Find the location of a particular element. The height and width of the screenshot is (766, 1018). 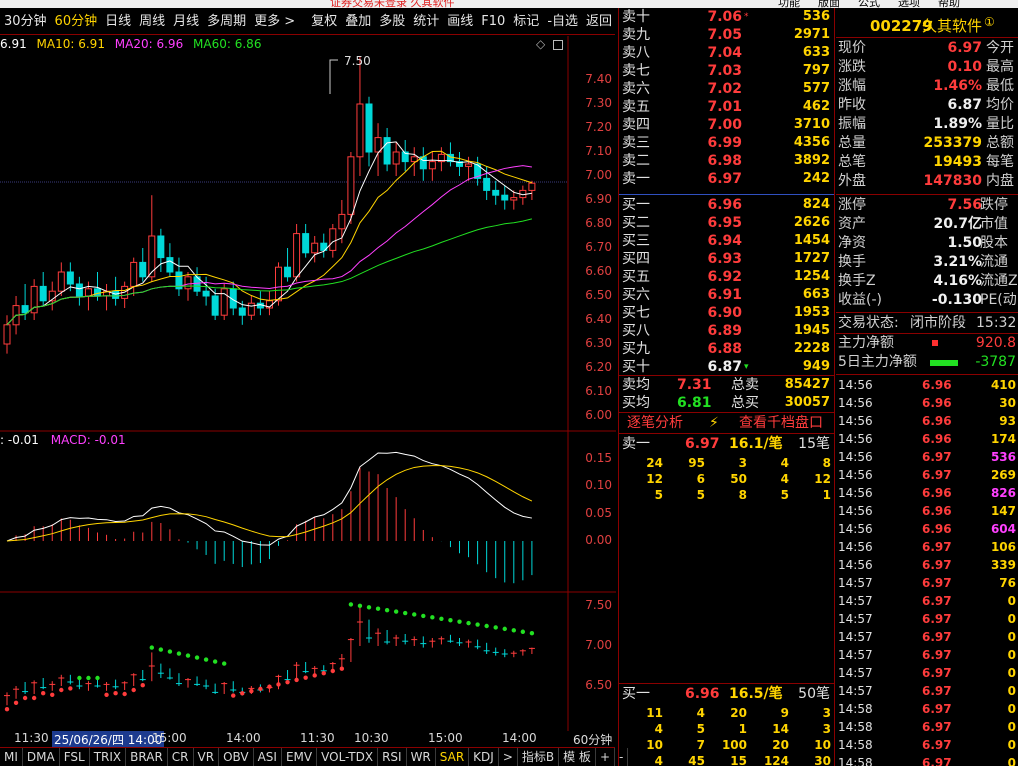

indicator-tab-5: CR is located at coordinates (181, 757).